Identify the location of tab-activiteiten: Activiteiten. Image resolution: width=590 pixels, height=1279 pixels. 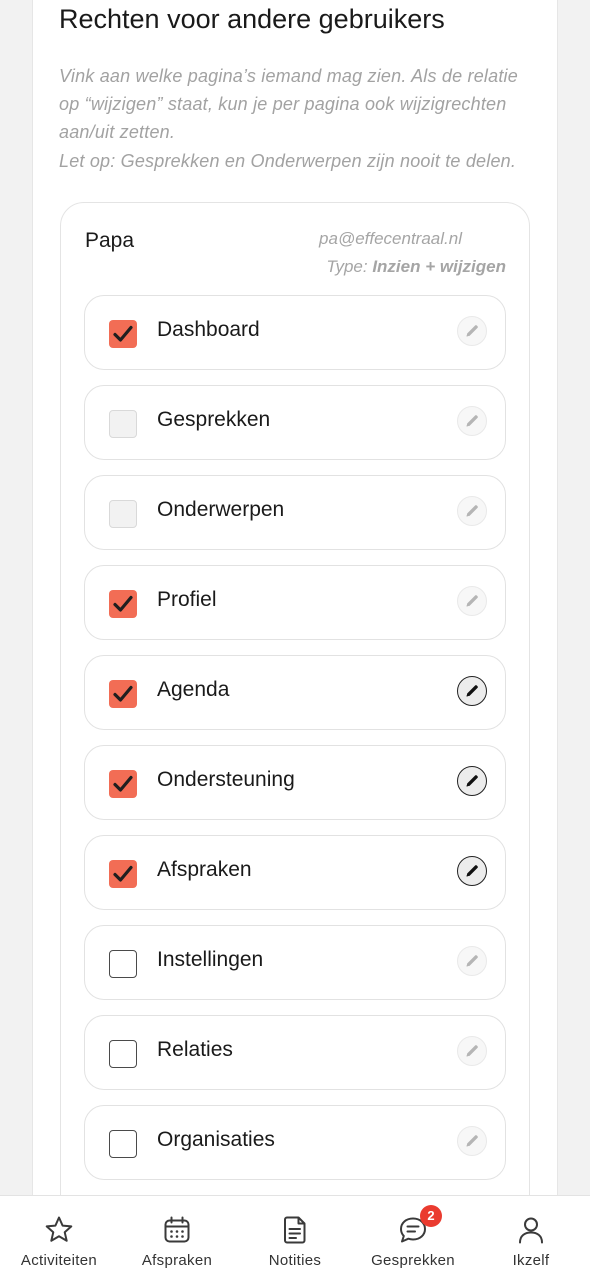
(59, 1237).